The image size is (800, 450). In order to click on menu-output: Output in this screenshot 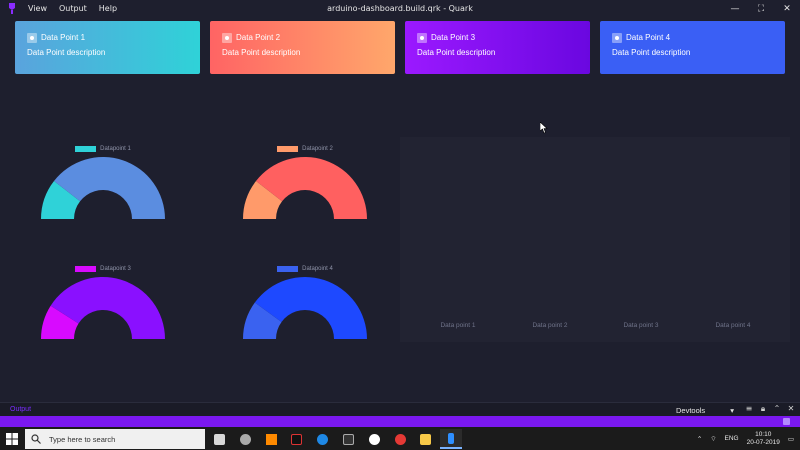, I will do `click(73, 8)`.